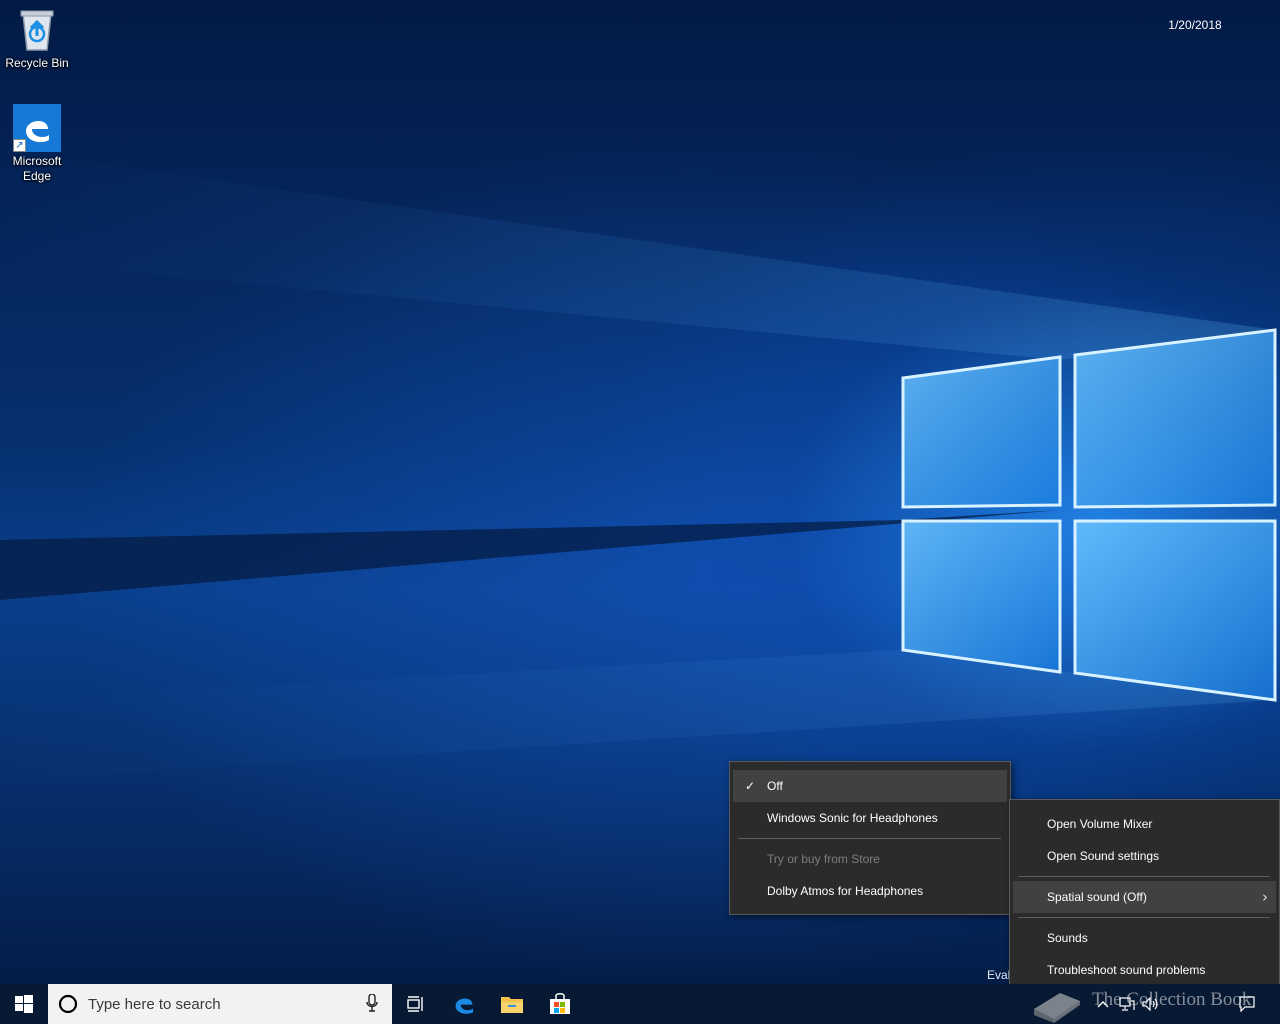  I want to click on cortana-icon, so click(68, 1004).